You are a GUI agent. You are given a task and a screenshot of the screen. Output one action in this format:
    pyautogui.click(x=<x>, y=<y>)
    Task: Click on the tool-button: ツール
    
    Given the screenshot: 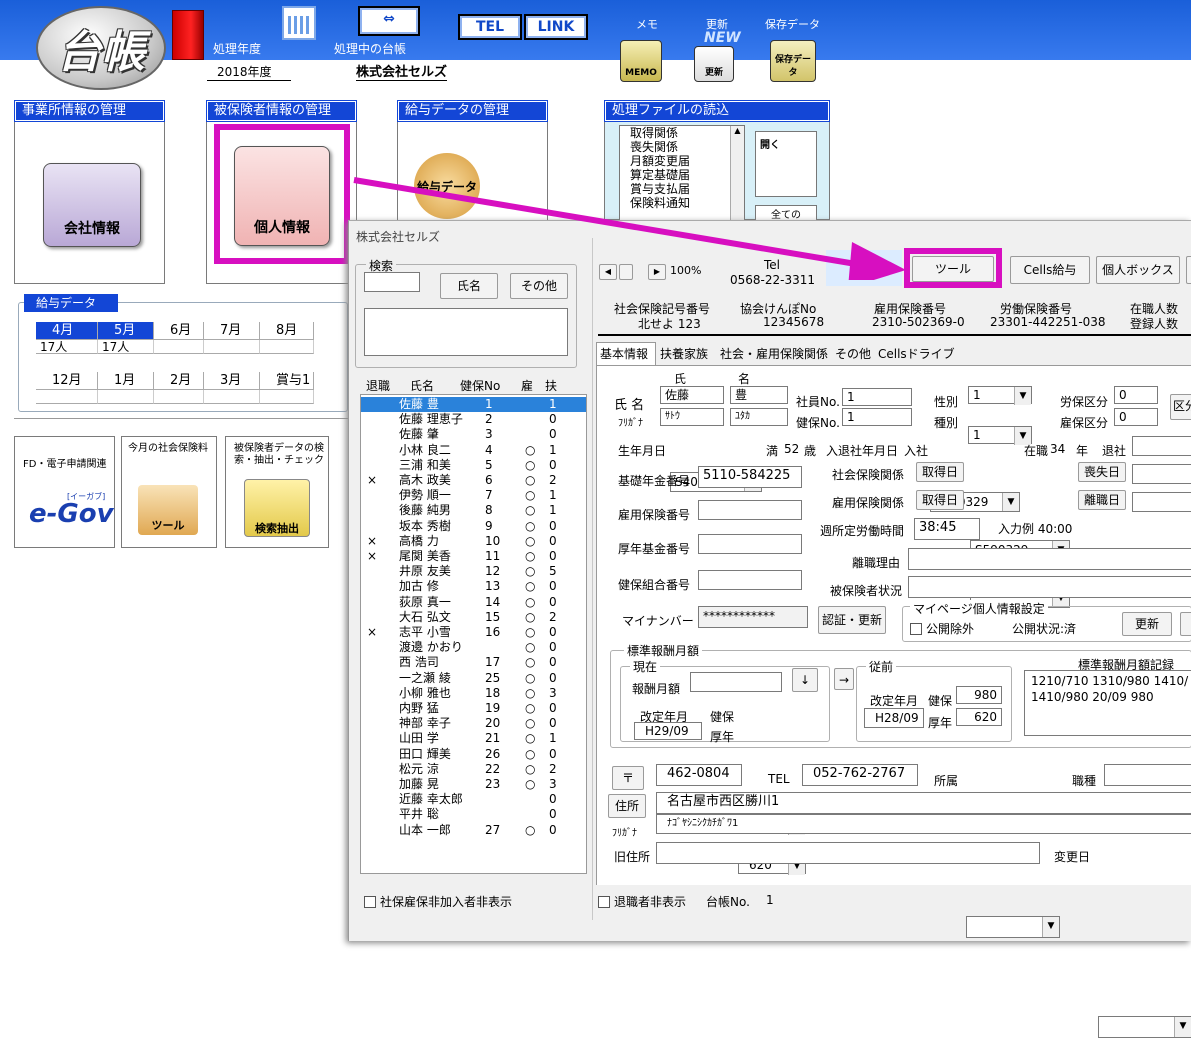 What is the action you would take?
    pyautogui.click(x=953, y=269)
    